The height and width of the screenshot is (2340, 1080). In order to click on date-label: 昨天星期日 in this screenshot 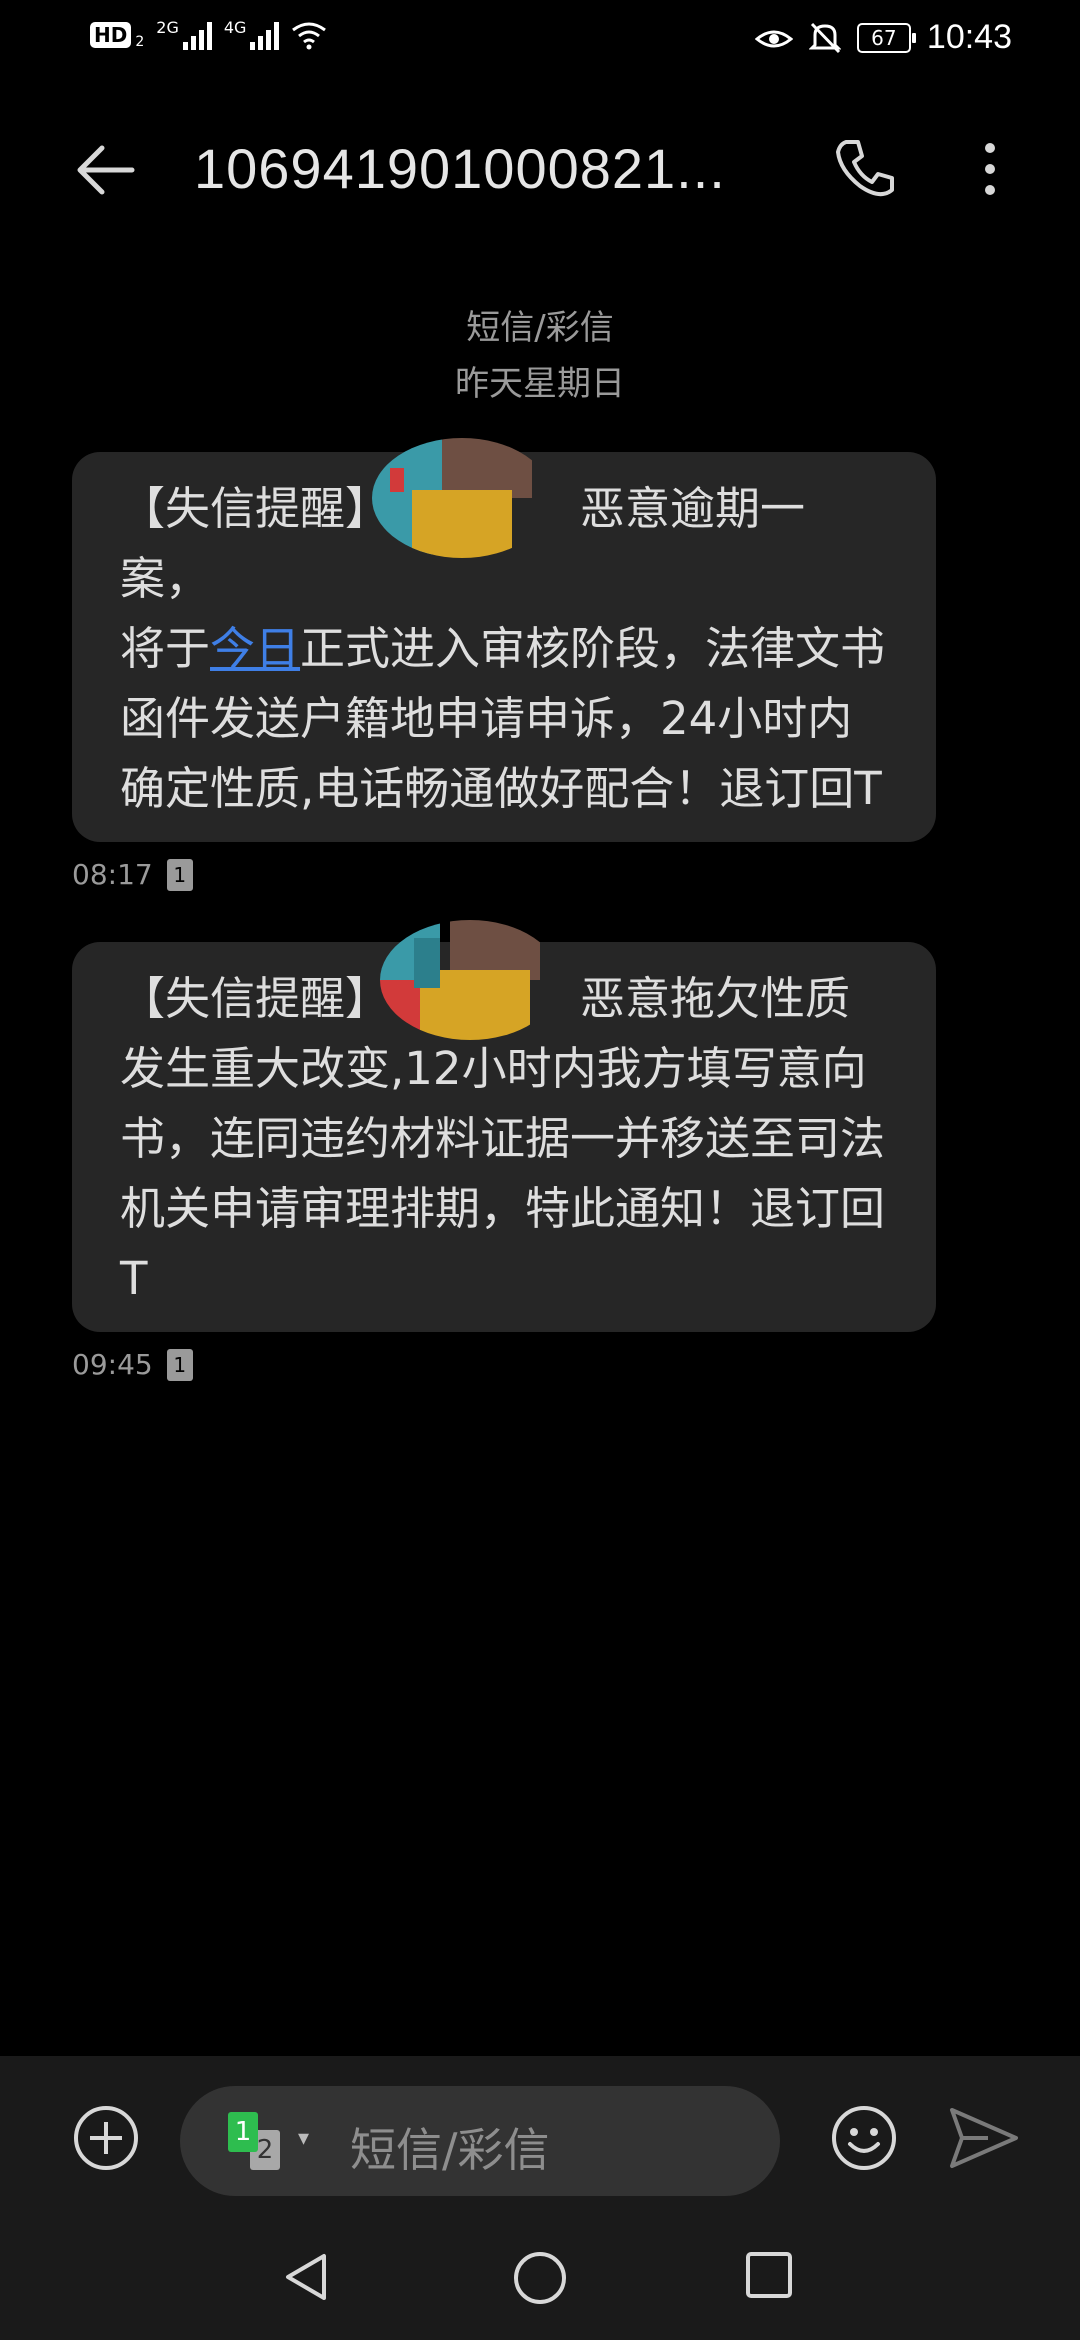, I will do `click(540, 384)`.